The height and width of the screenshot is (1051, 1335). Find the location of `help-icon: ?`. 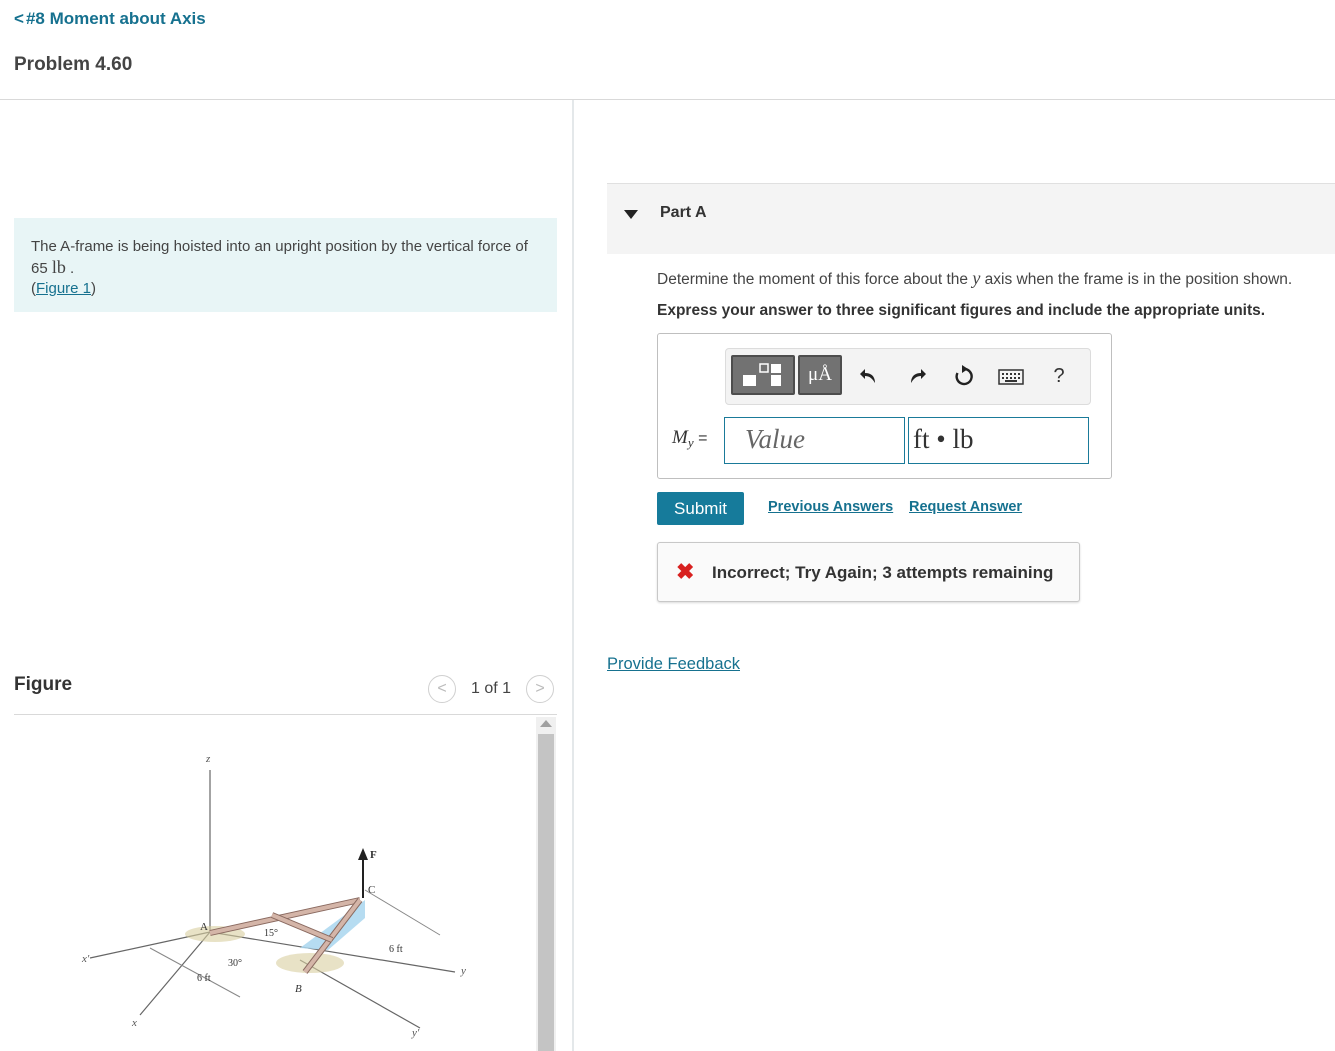

help-icon: ? is located at coordinates (1059, 376).